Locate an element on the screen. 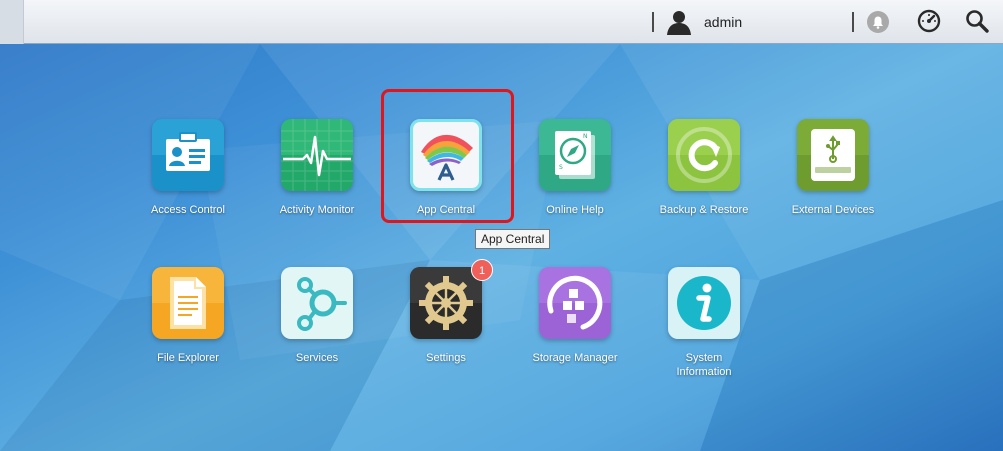 This screenshot has height=451, width=1003. id-card-icon is located at coordinates (188, 155).